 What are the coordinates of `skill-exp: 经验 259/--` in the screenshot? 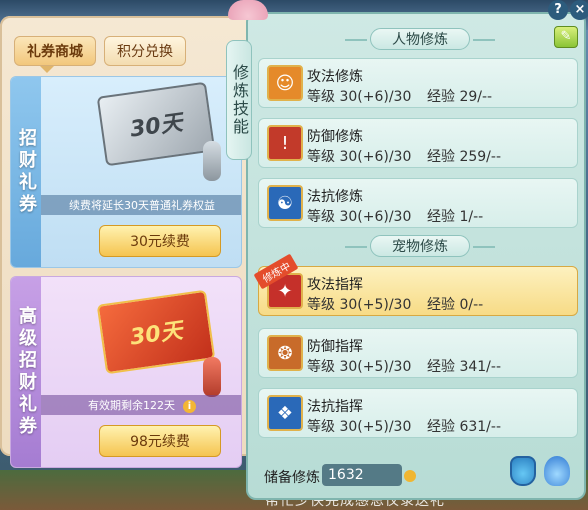 It's located at (464, 157).